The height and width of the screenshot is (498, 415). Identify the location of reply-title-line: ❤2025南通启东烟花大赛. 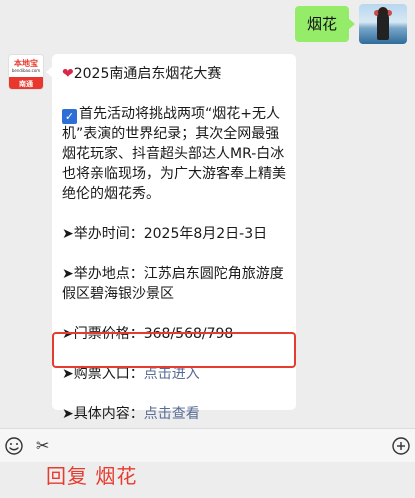
(174, 74).